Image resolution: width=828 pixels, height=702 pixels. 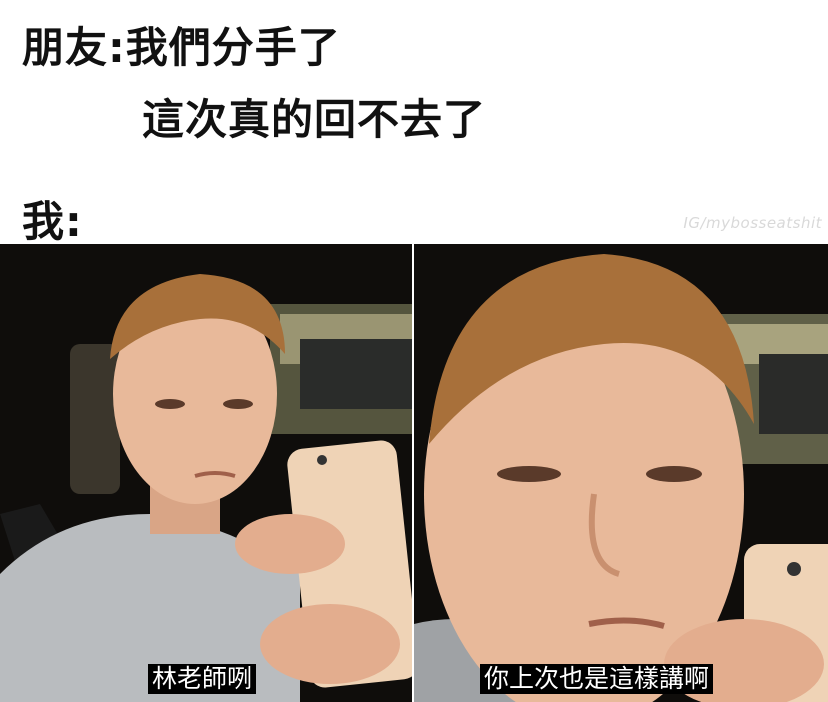 What do you see at coordinates (752, 223) in the screenshot?
I see `watermark: IG/mybosseatshit` at bounding box center [752, 223].